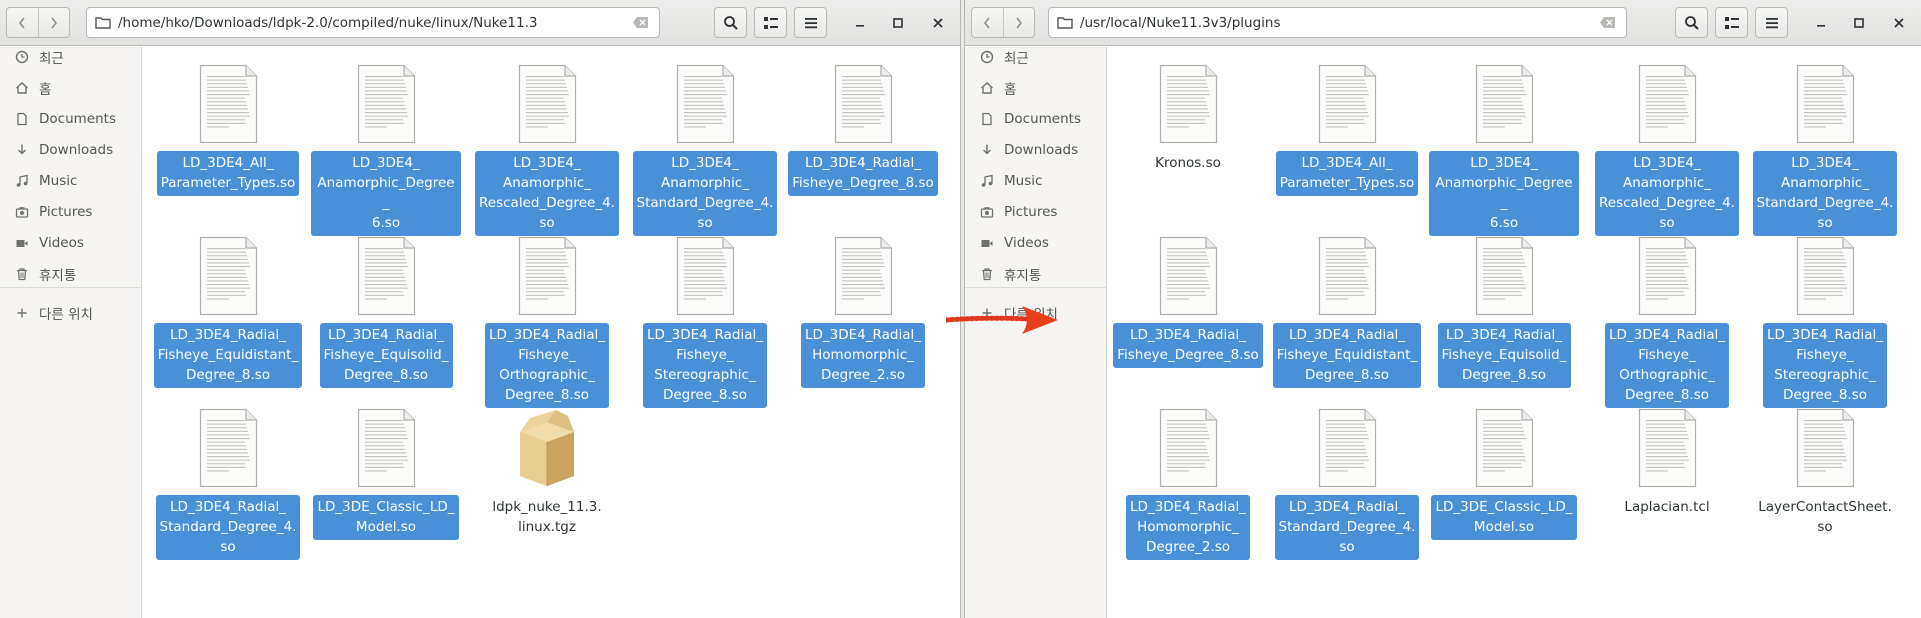  I want to click on chevron-right-icon, so click(1019, 22).